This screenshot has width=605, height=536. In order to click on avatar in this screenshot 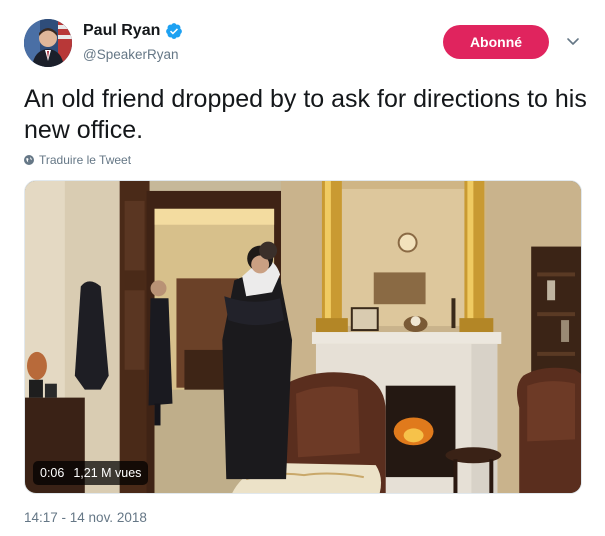, I will do `click(48, 43)`.